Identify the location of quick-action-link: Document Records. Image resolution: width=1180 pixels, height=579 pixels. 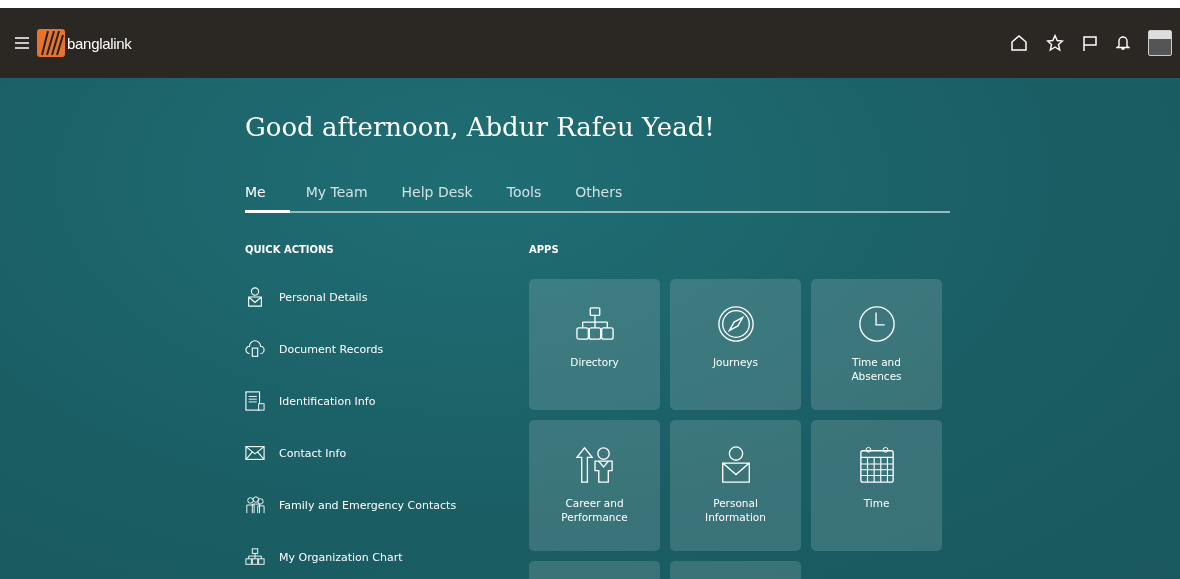
(387, 349).